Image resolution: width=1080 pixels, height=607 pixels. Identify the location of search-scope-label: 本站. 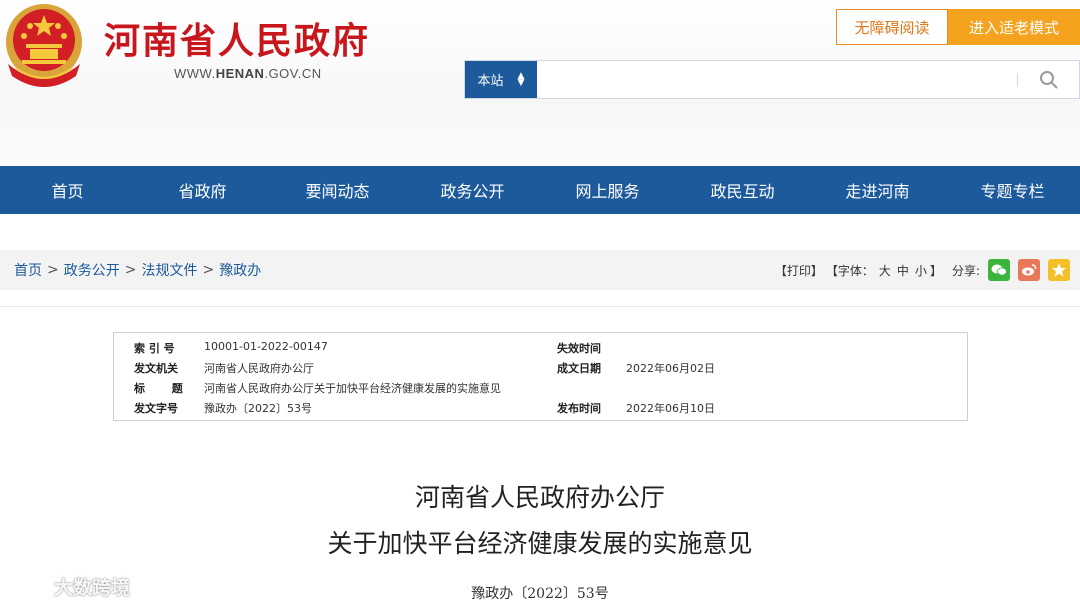
(490, 81).